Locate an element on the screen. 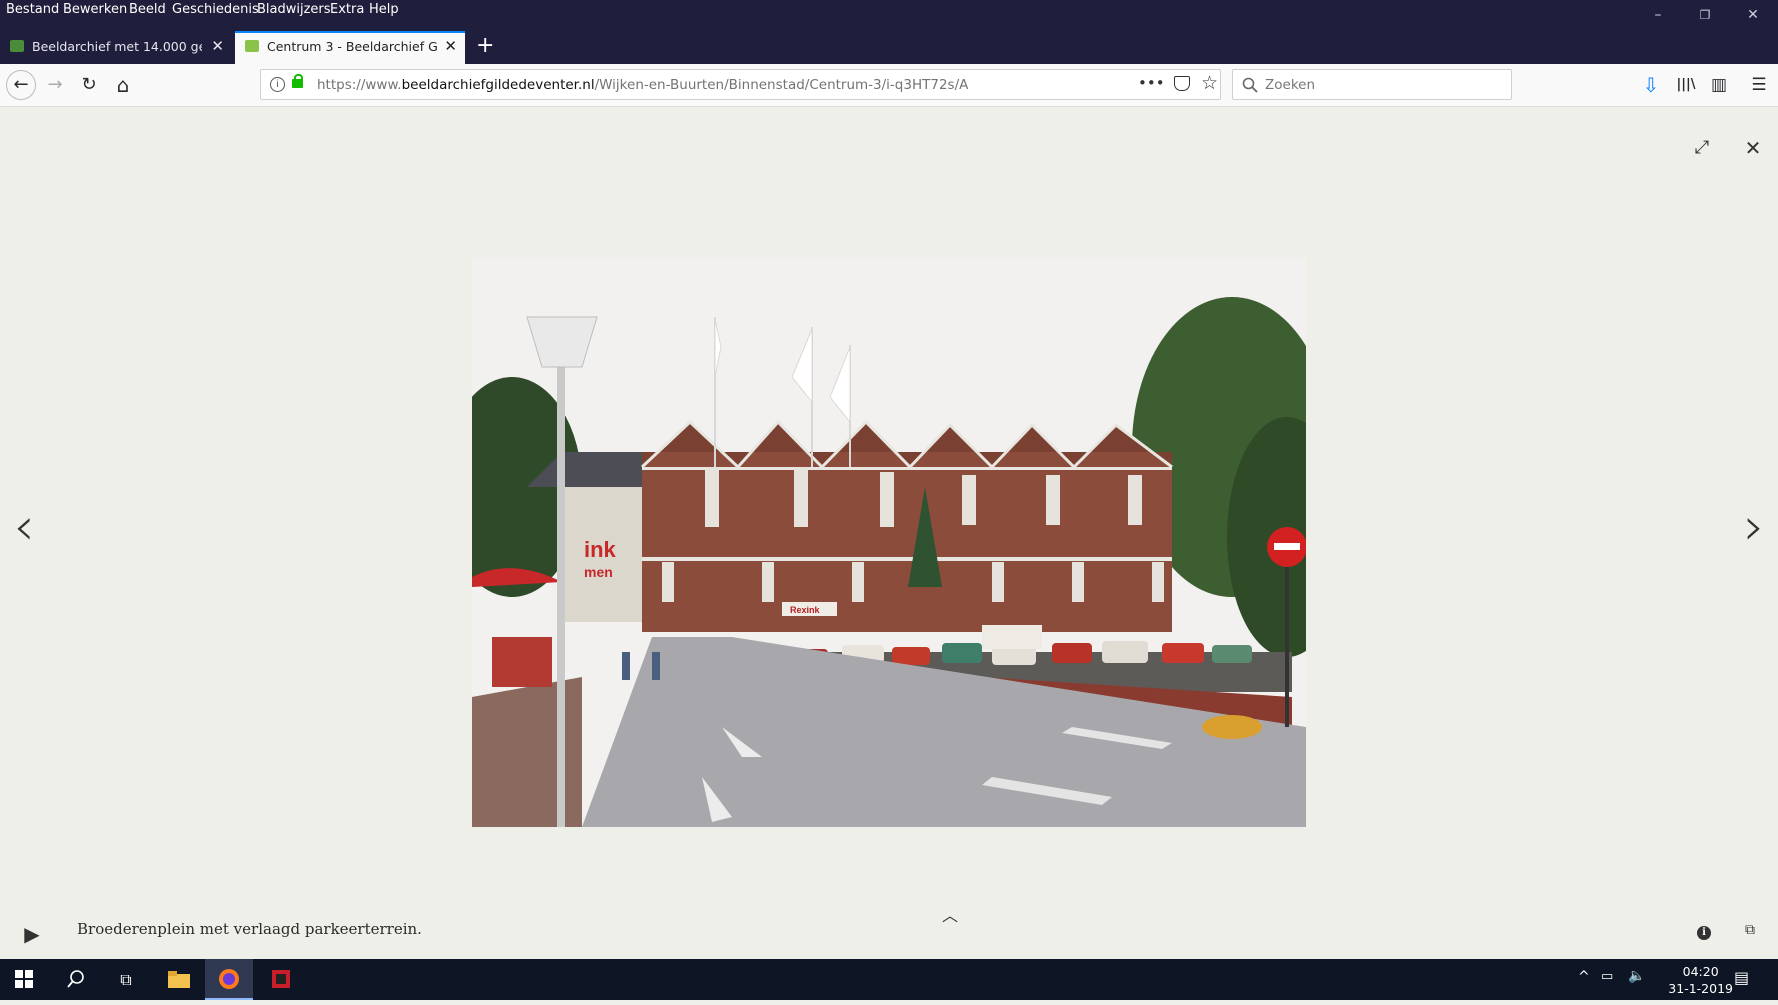  window-close-button: ✕ is located at coordinates (1753, 15).